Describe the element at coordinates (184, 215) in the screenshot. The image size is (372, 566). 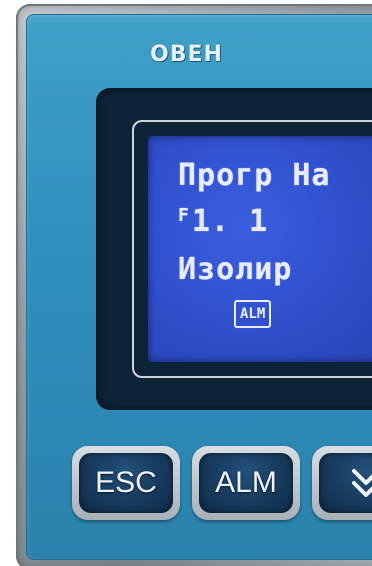
I see `lcd-parameter-prefix: F` at that location.